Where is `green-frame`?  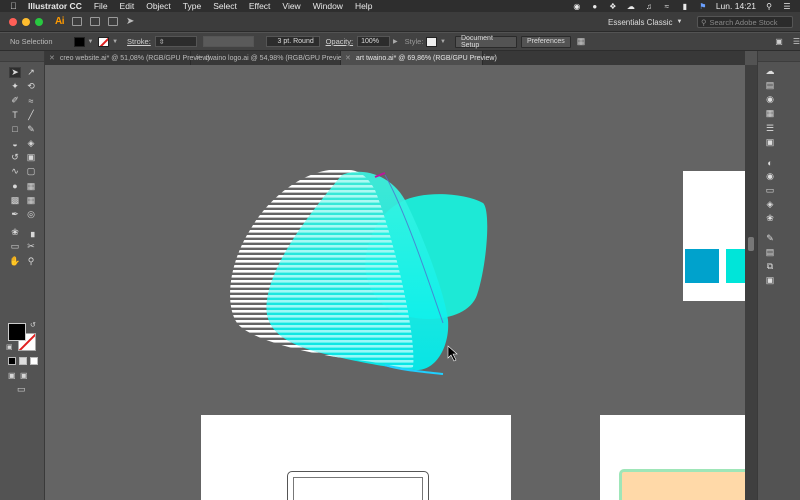
green-frame is located at coordinates (682, 484).